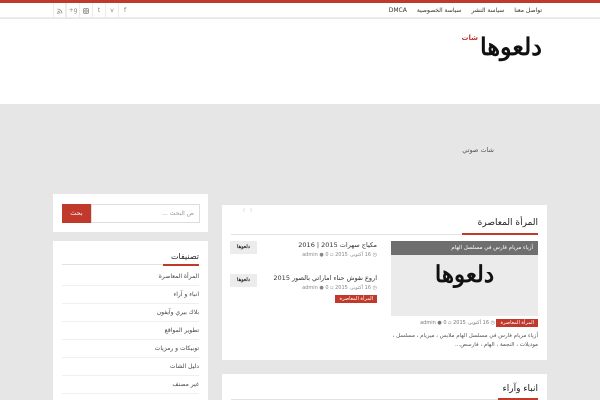 The width and height of the screenshot is (600, 400). Describe the element at coordinates (184, 256) in the screenshot. I see `categories-title: تصنيفات` at that location.